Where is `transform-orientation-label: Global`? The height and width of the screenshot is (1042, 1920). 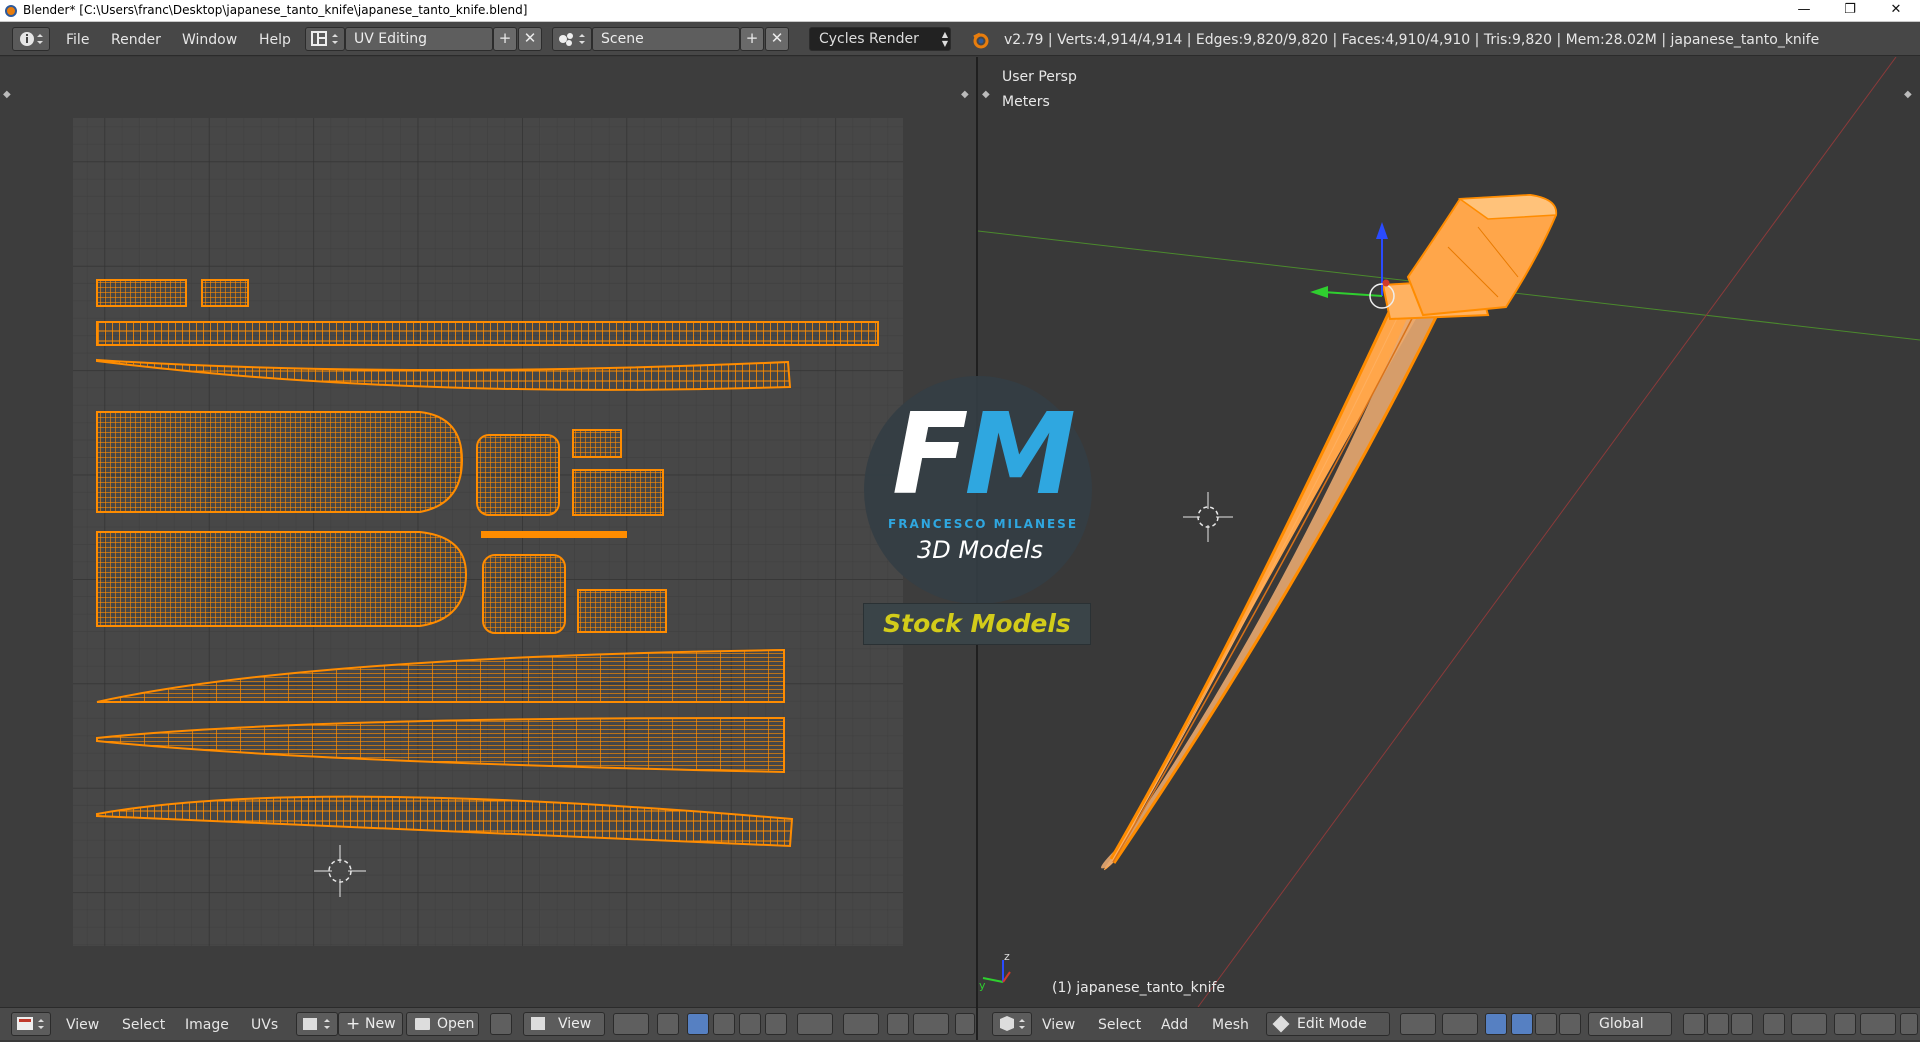
transform-orientation-label: Global is located at coordinates (1621, 1024).